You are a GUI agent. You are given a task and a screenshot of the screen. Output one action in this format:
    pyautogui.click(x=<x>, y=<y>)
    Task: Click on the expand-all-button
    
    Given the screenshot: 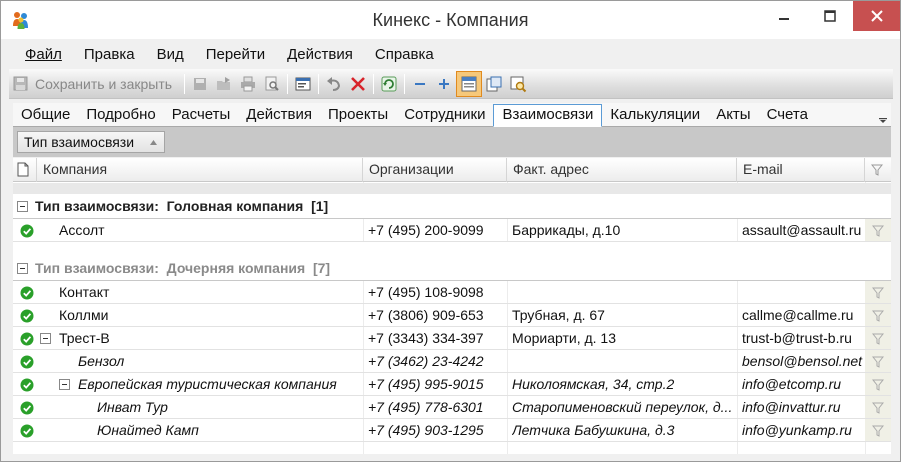 What is the action you would take?
    pyautogui.click(x=444, y=84)
    